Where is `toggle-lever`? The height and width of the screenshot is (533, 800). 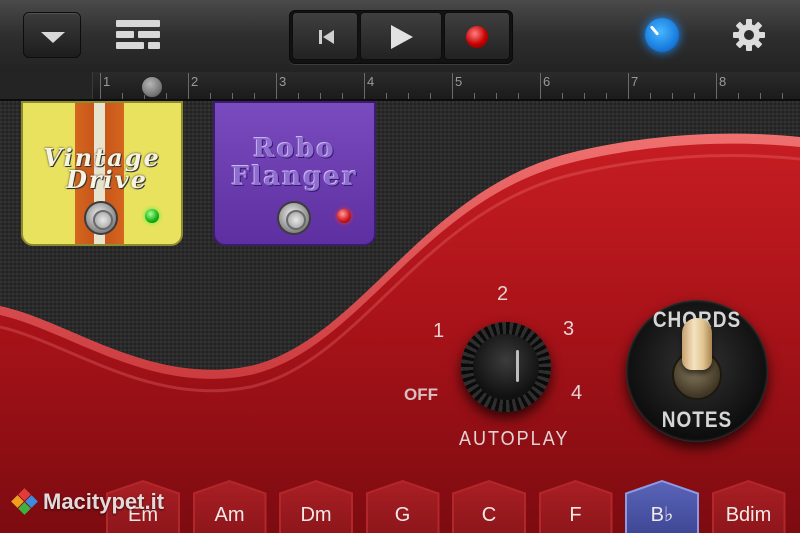 toggle-lever is located at coordinates (697, 344).